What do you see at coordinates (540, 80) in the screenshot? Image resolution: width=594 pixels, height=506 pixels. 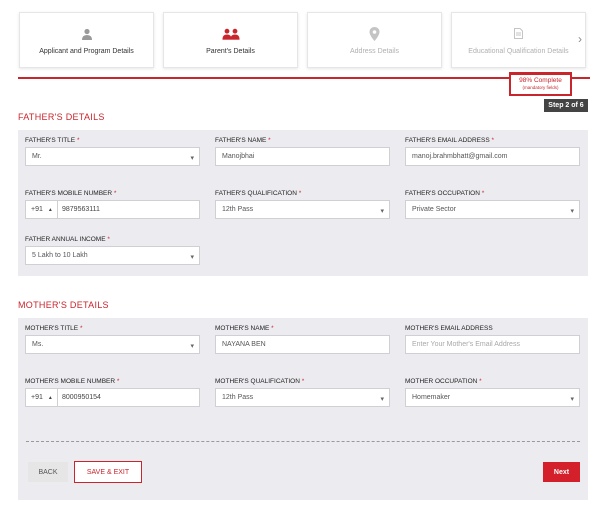 I see `progress-percent: 98% Complete` at bounding box center [540, 80].